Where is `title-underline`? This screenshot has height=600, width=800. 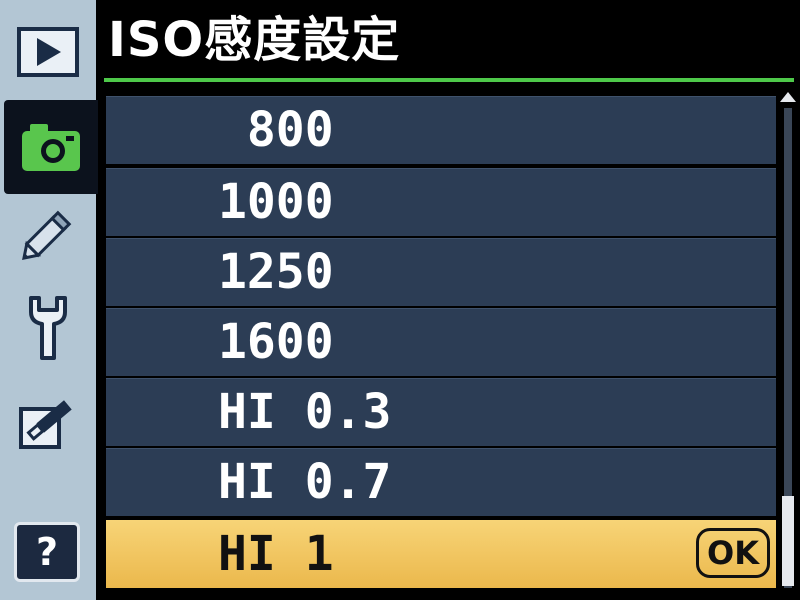
title-underline is located at coordinates (449, 80).